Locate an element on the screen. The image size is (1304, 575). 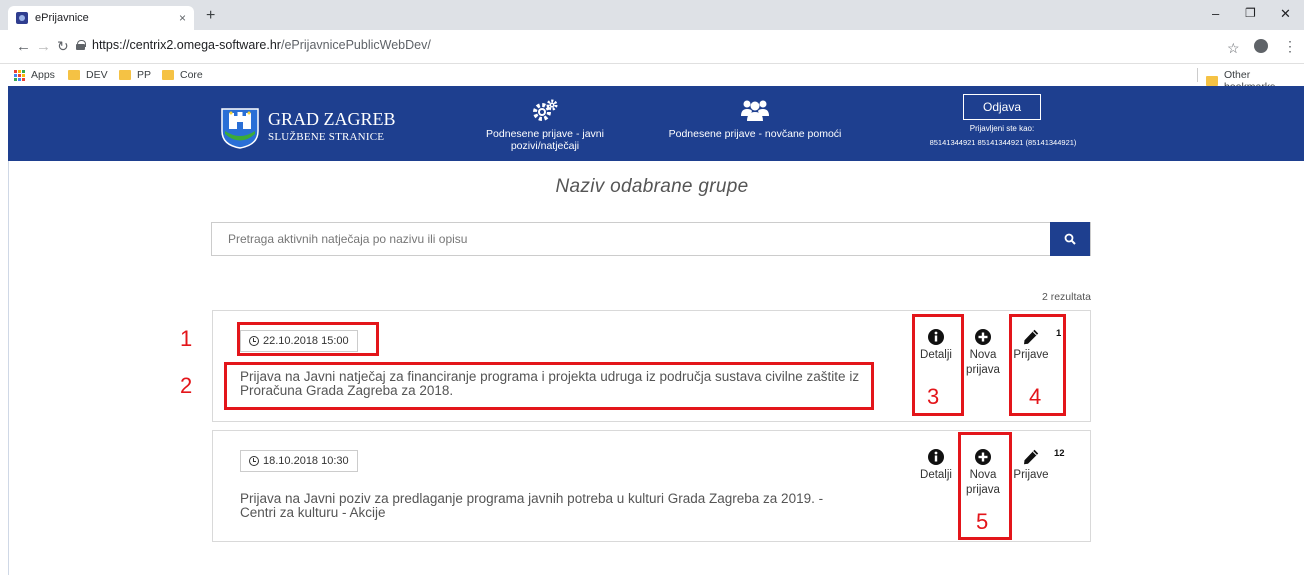
site-favicon-icon is located at coordinates (22, 18).